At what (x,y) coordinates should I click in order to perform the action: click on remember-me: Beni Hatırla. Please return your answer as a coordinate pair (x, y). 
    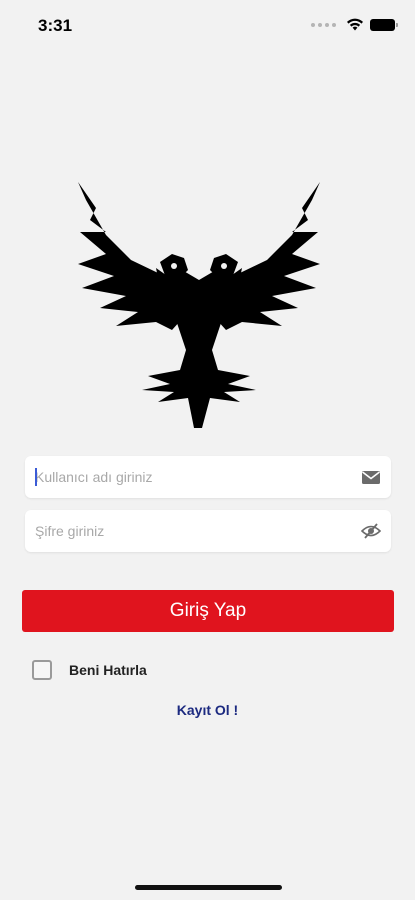
    Looking at the image, I should click on (89, 670).